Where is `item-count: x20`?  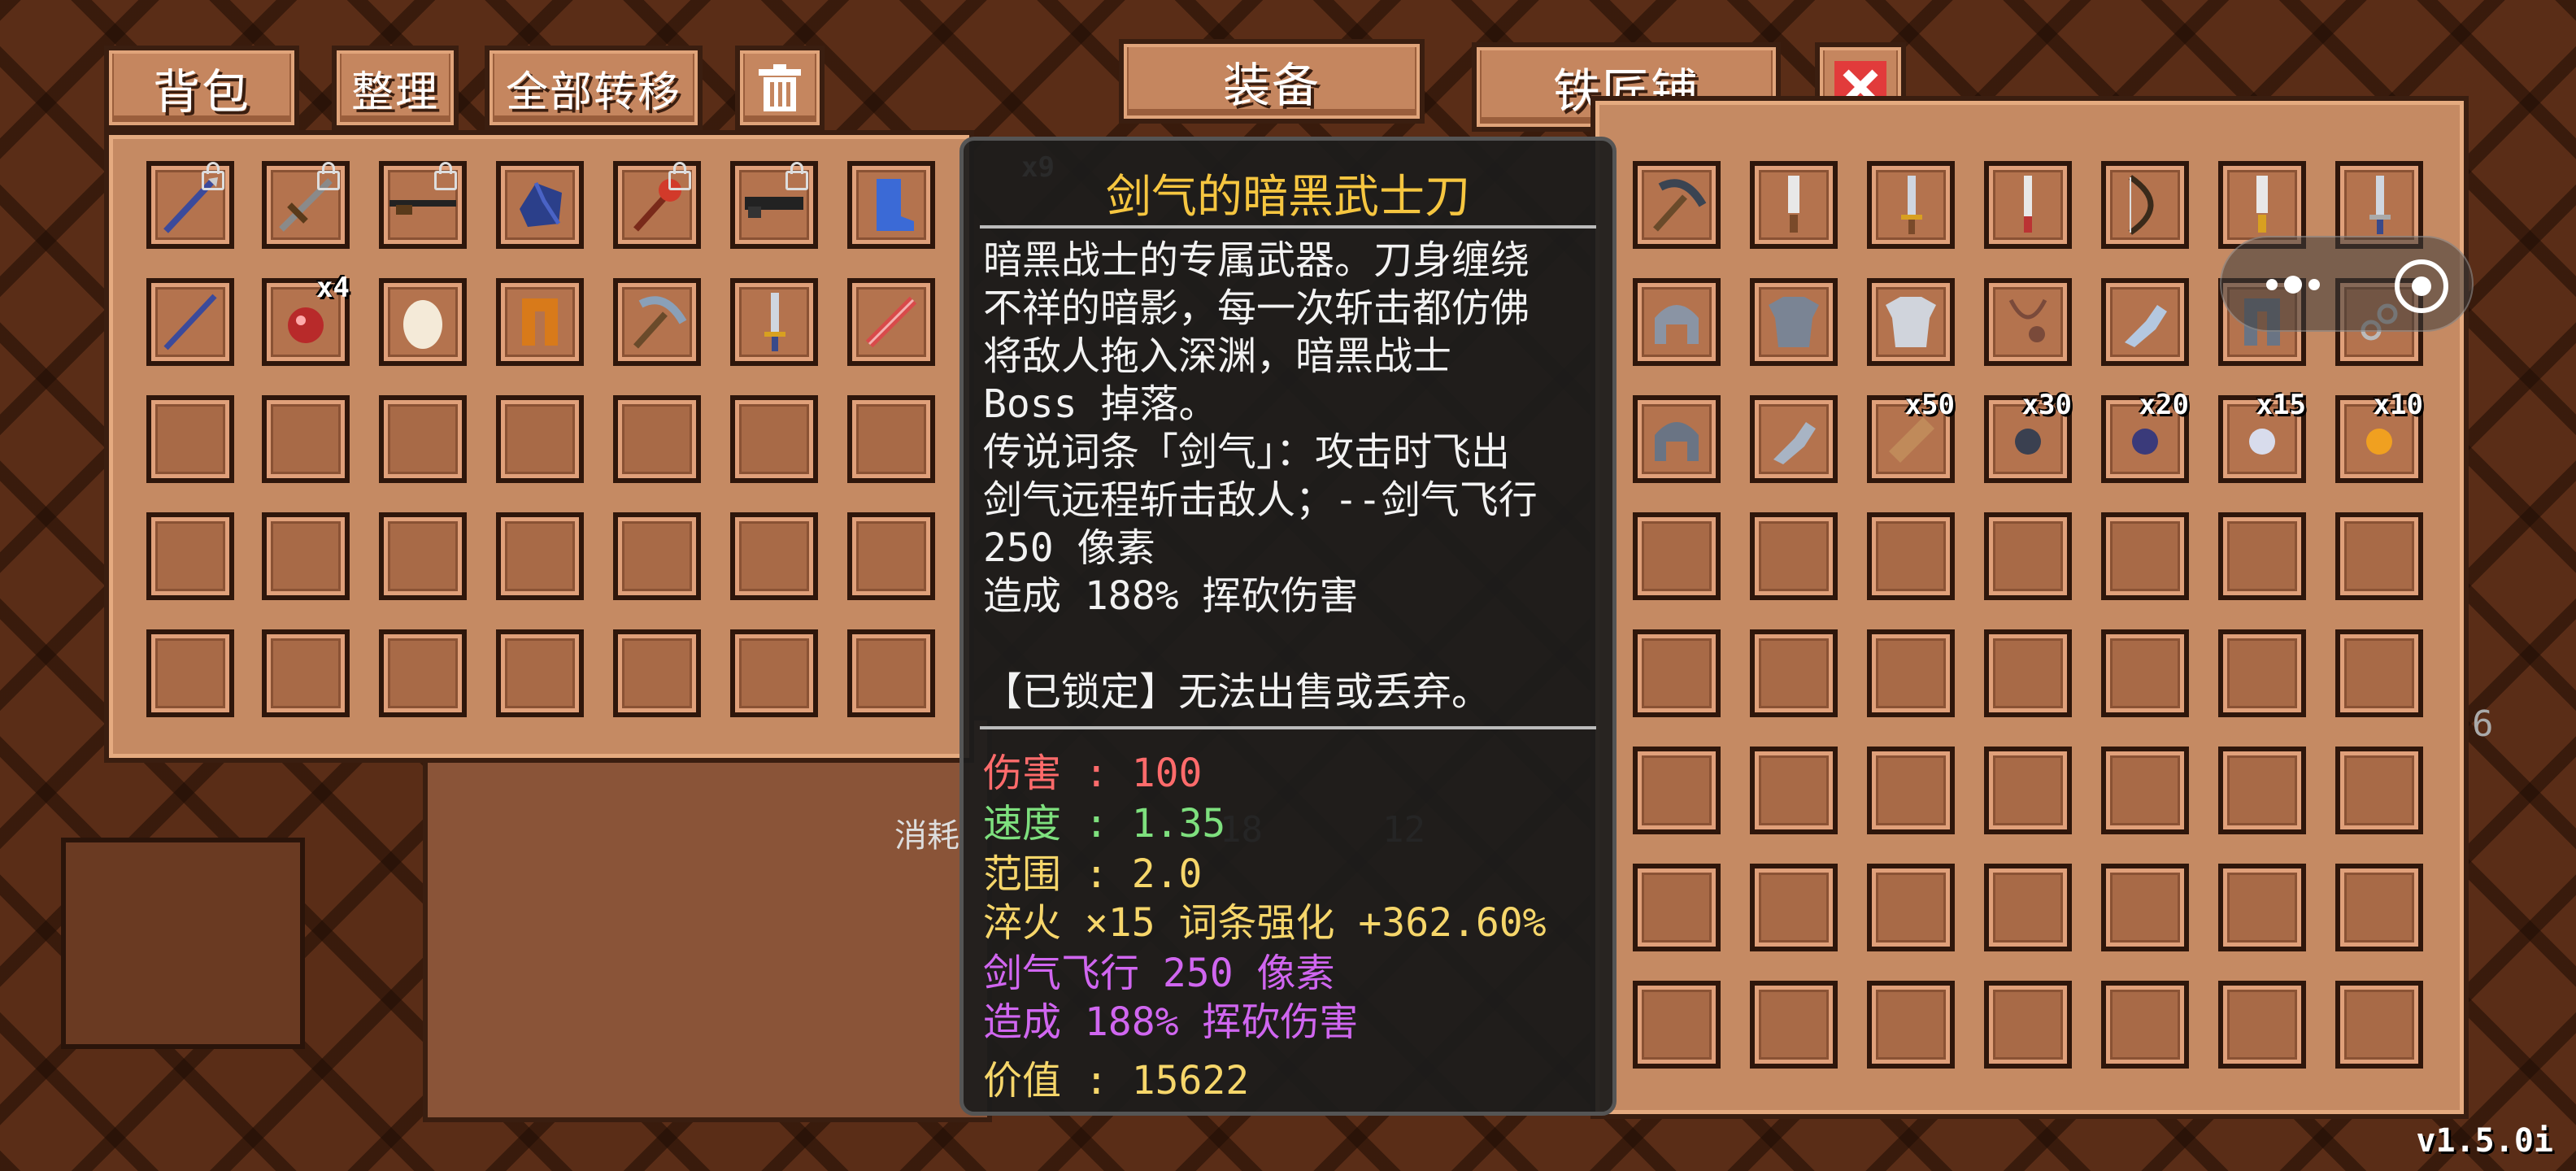
item-count: x20 is located at coordinates (2164, 405).